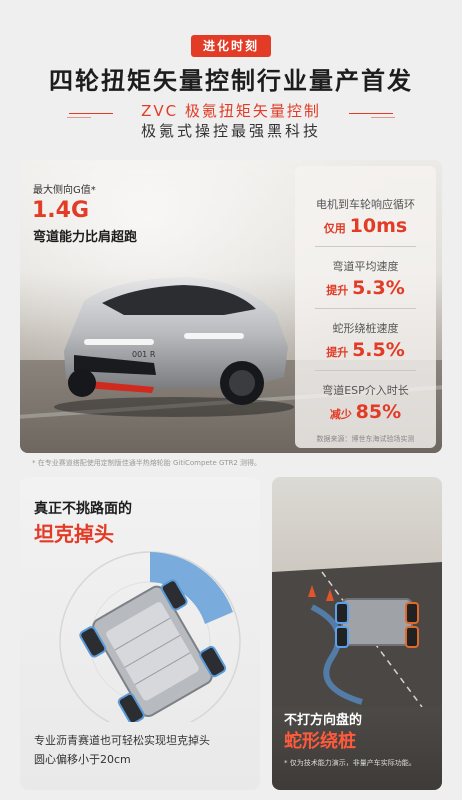  Describe the element at coordinates (371, 113) in the screenshot. I see `divider-right` at that location.